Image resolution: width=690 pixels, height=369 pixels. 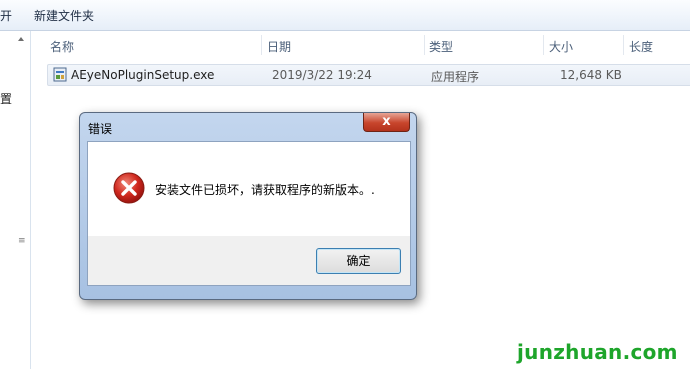 What do you see at coordinates (591, 75) in the screenshot?
I see `file-size: 12,648 KB` at bounding box center [591, 75].